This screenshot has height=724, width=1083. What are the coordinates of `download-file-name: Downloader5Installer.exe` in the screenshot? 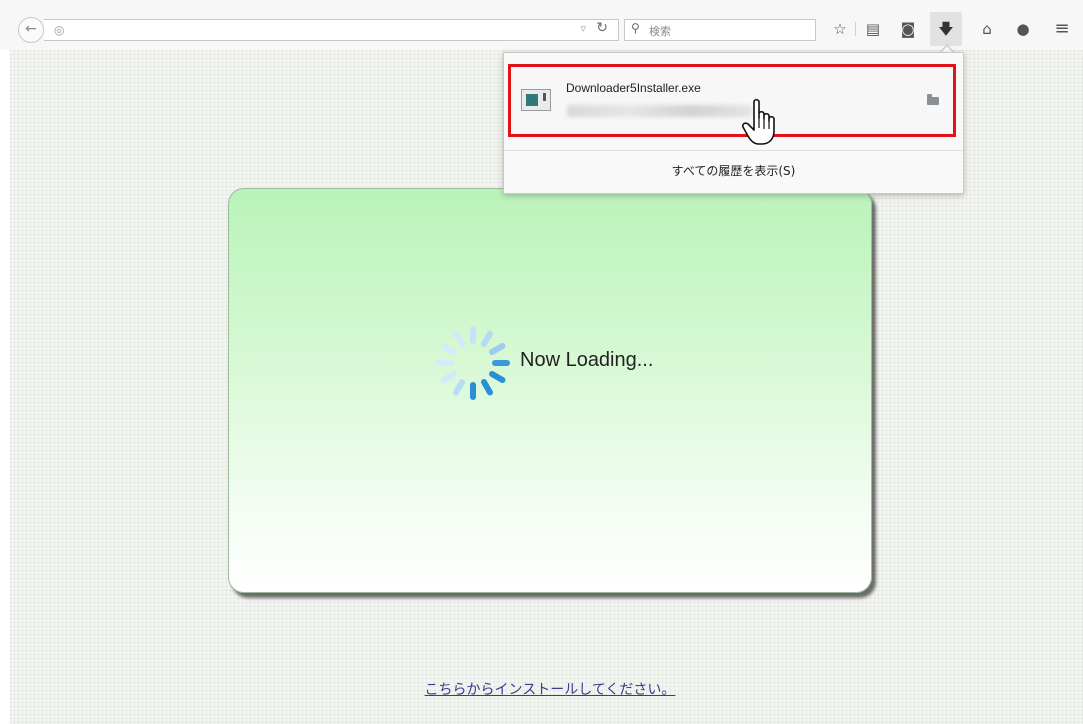 It's located at (633, 88).